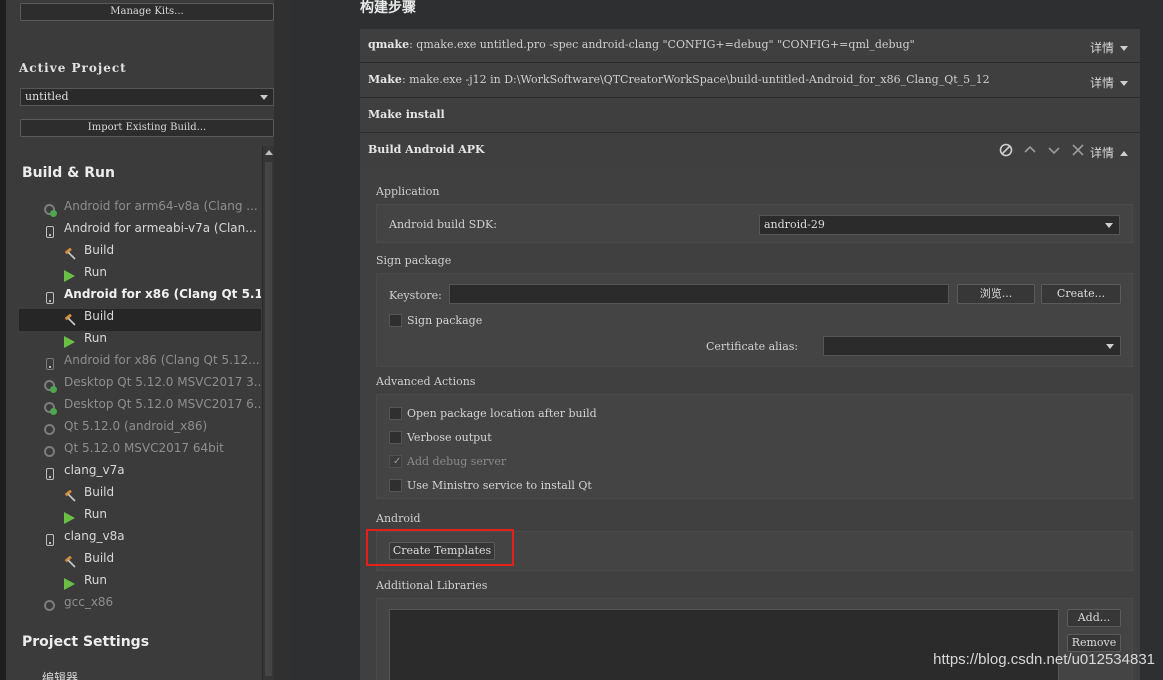  I want to click on cert-alias-select, so click(972, 346).